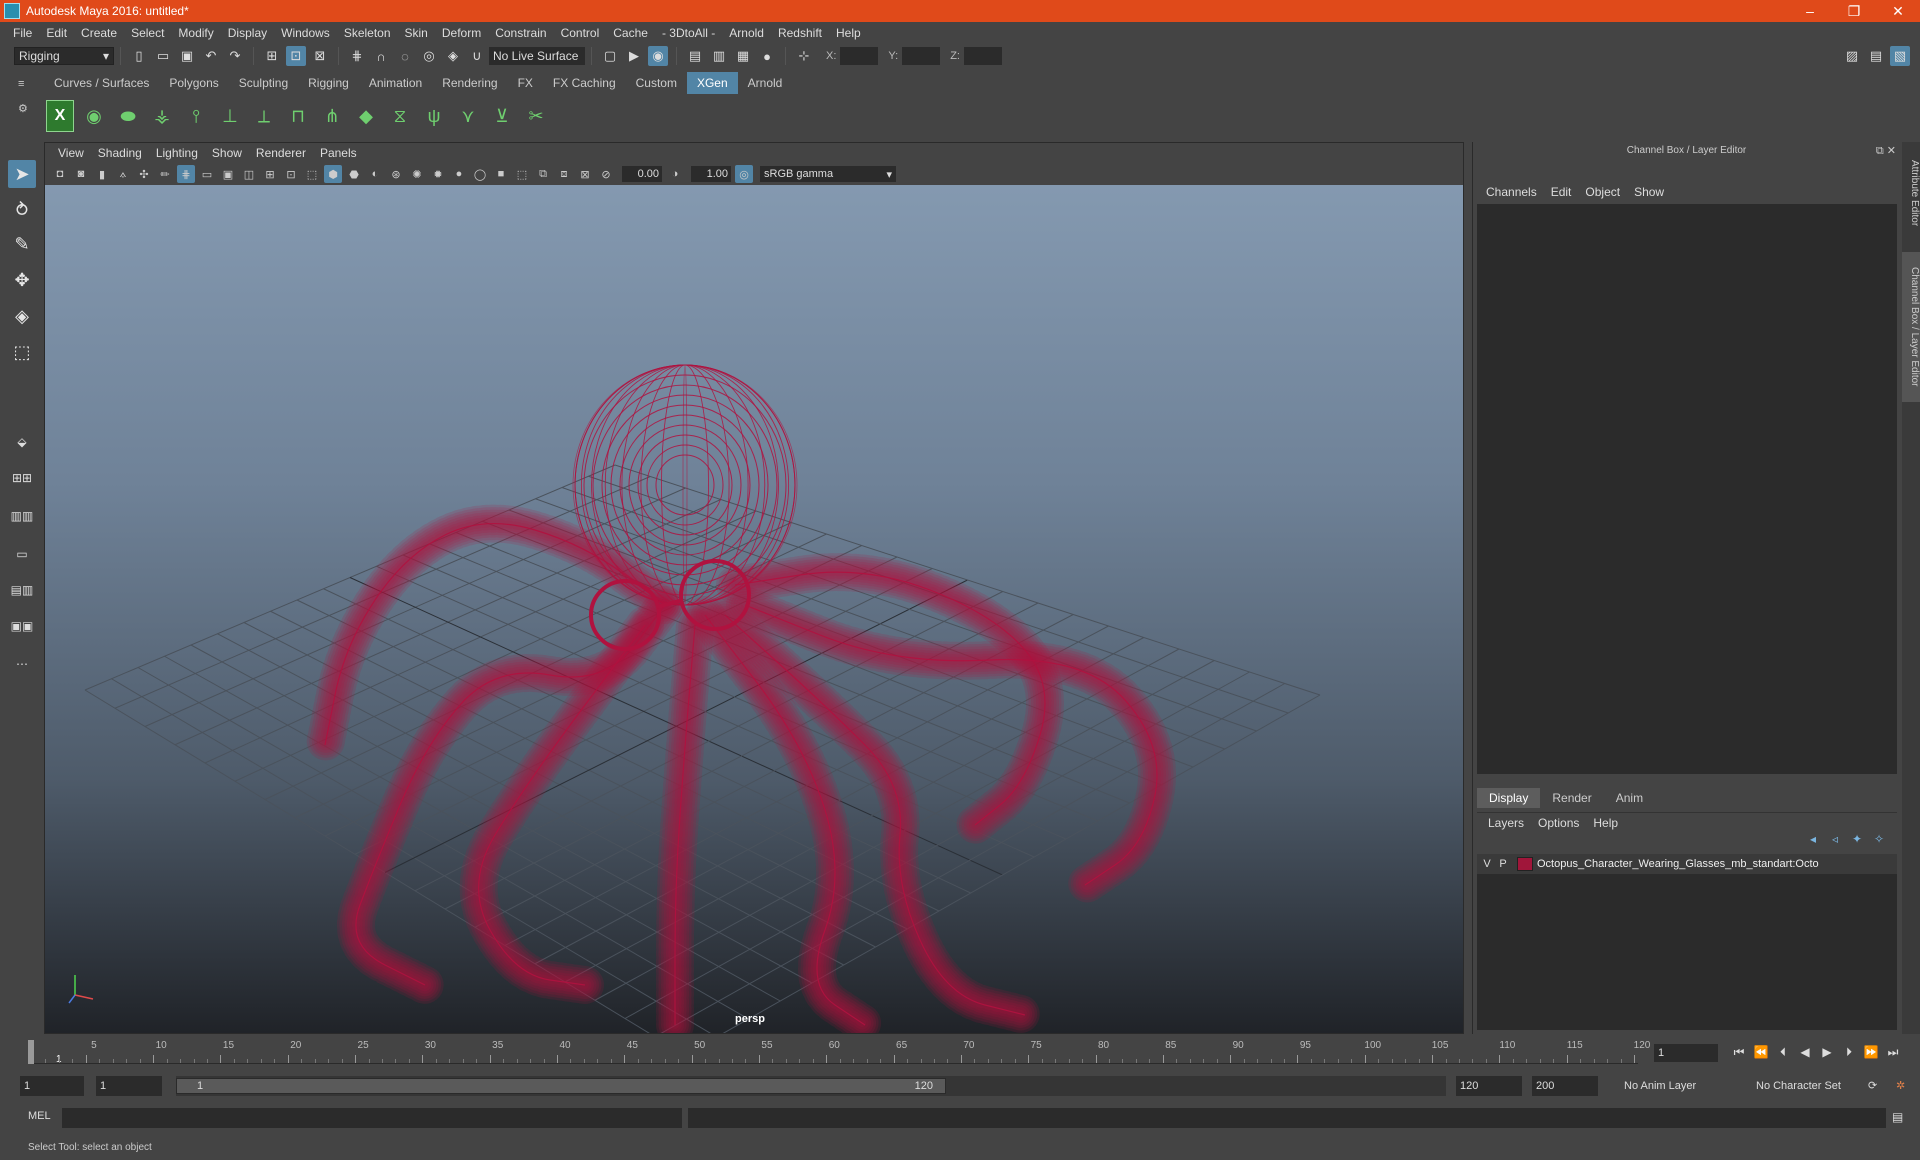 The height and width of the screenshot is (1160, 1920). Describe the element at coordinates (459, 174) in the screenshot. I see `ambient-occlusion-icon: ●` at that location.